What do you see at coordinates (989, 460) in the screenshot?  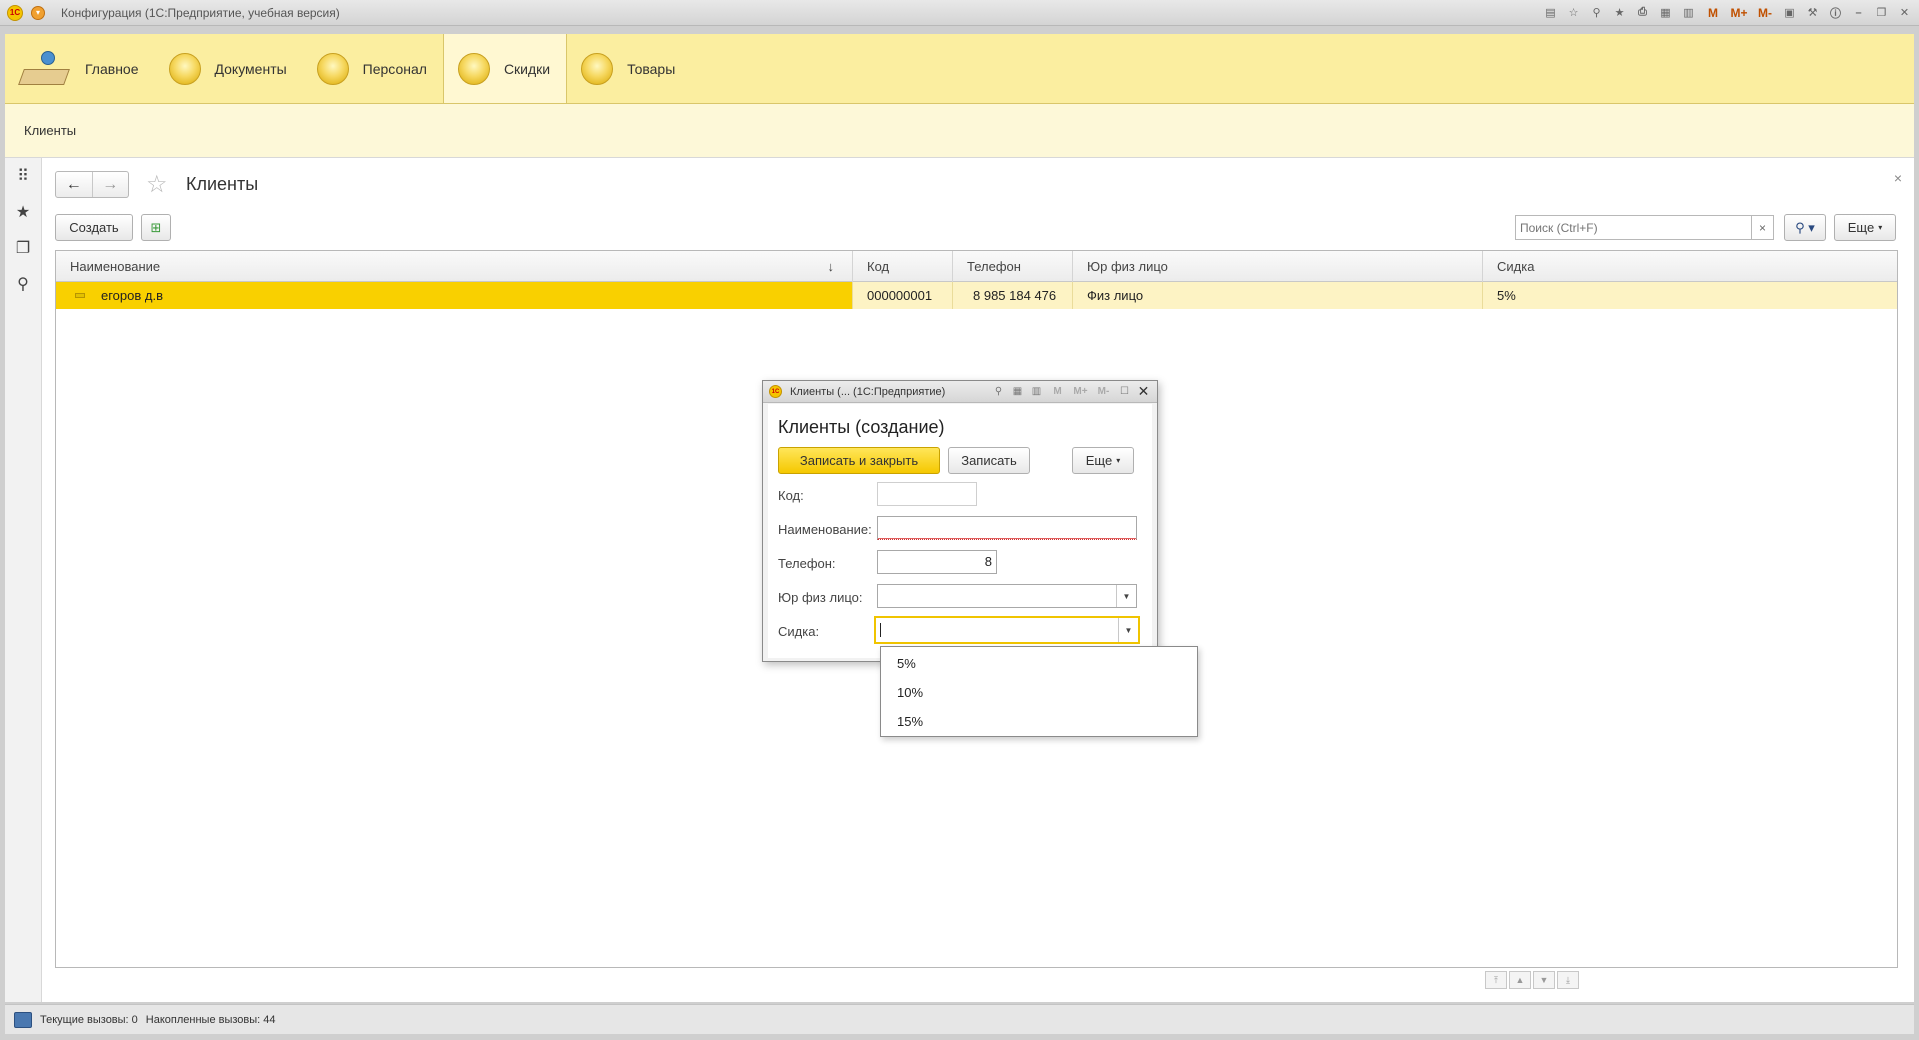 I see `save-button: Записать` at bounding box center [989, 460].